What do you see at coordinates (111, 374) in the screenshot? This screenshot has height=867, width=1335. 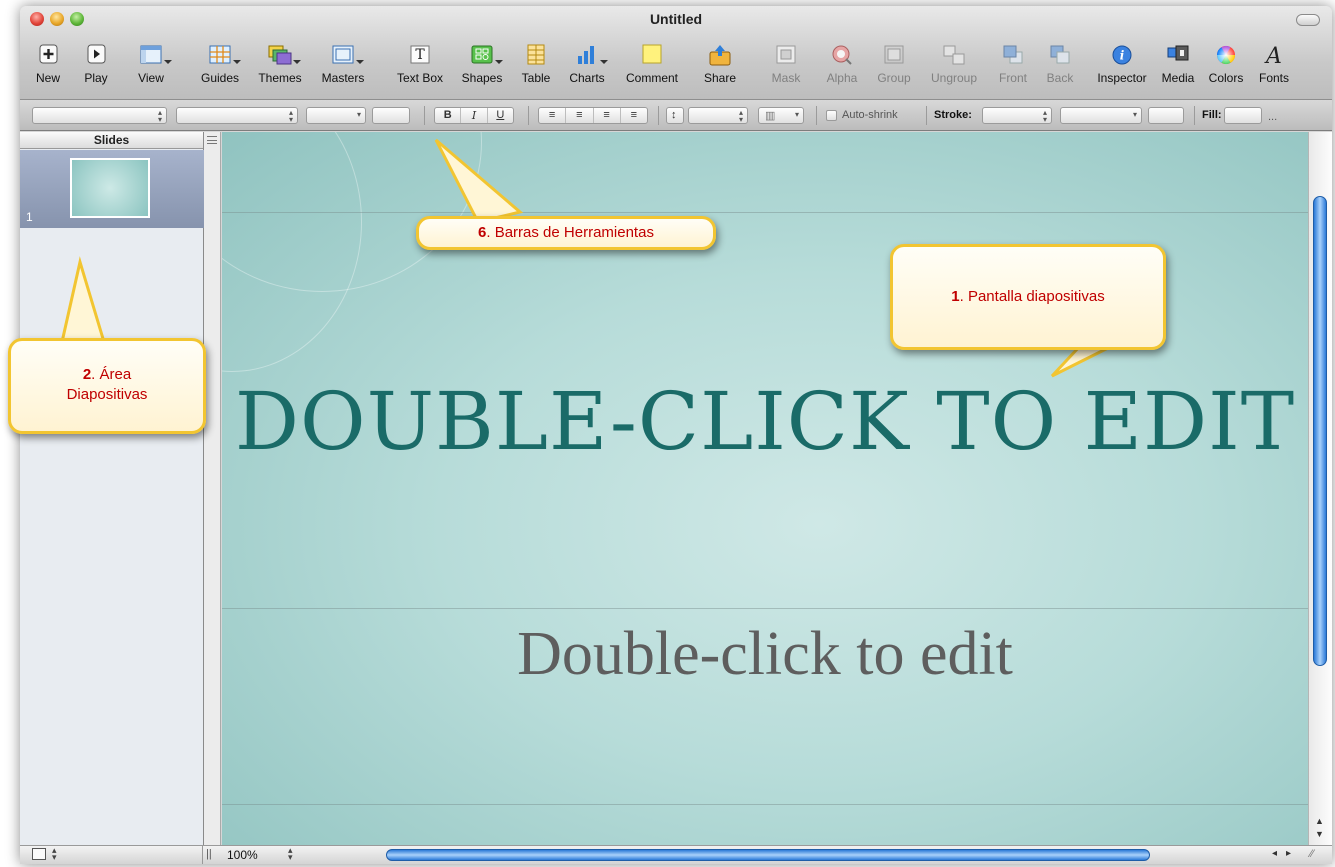 I see `callout-slides-area-line1: . Área` at bounding box center [111, 374].